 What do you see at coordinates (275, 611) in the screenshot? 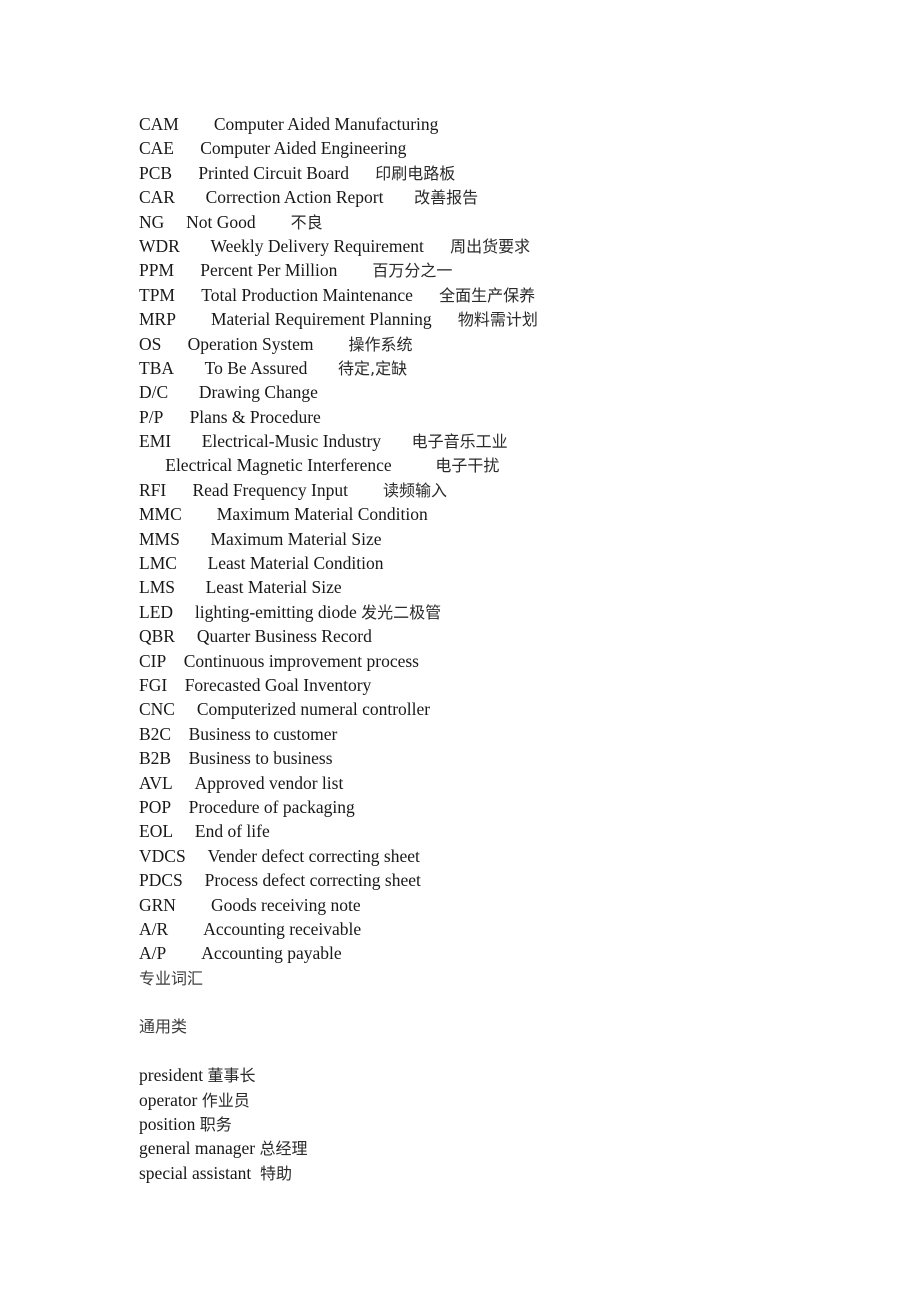
I see `abbreviation-definition: lighting-emitting diode` at bounding box center [275, 611].